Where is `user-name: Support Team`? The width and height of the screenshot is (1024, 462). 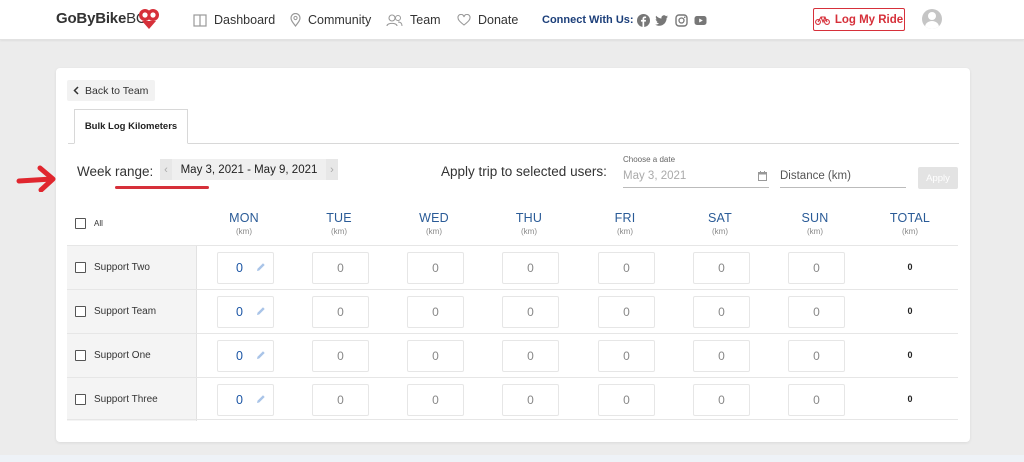
user-name: Support Team is located at coordinates (125, 311).